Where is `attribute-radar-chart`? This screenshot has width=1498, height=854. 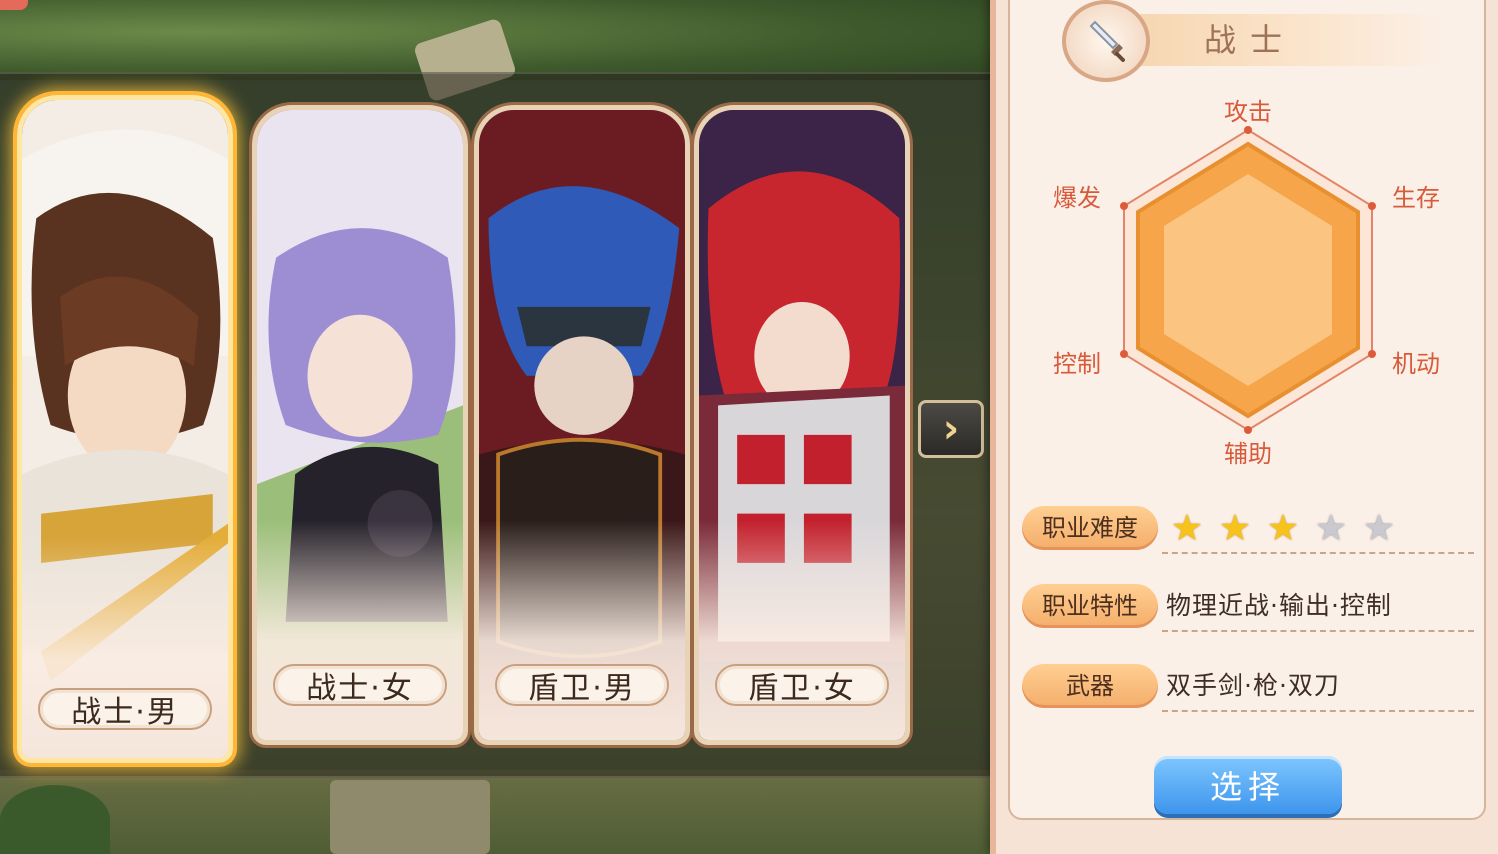 attribute-radar-chart is located at coordinates (1248, 280).